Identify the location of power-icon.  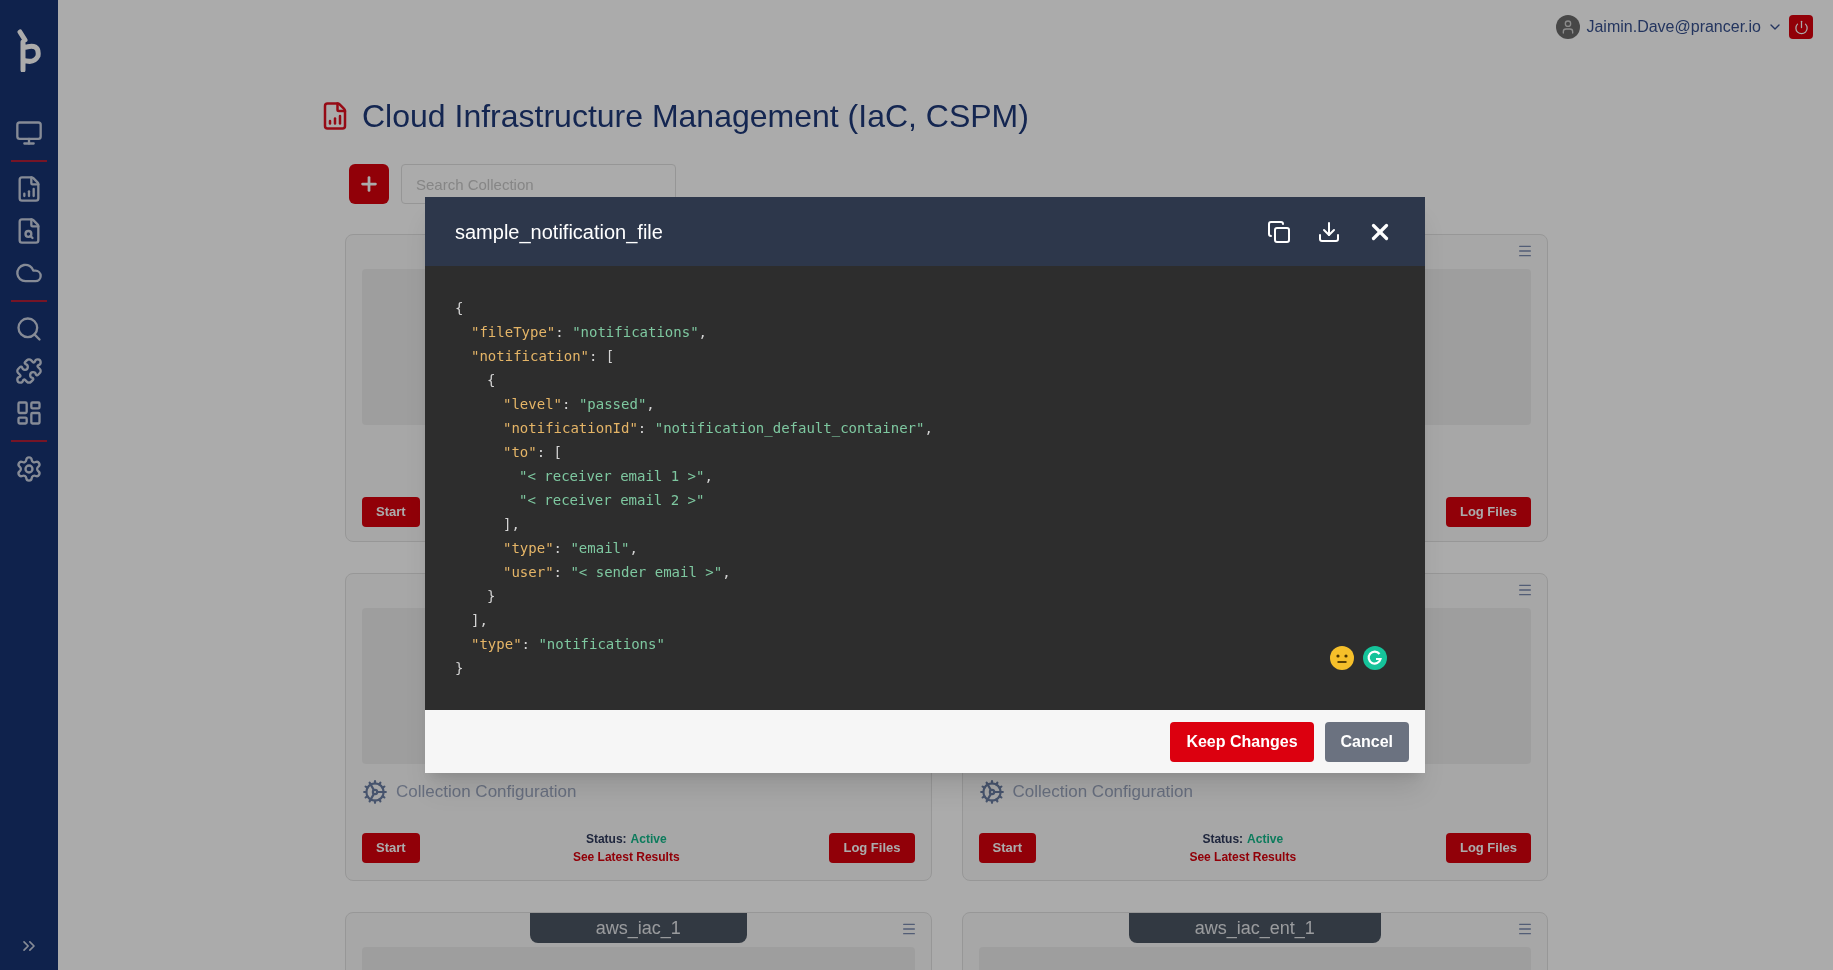
(1801, 27).